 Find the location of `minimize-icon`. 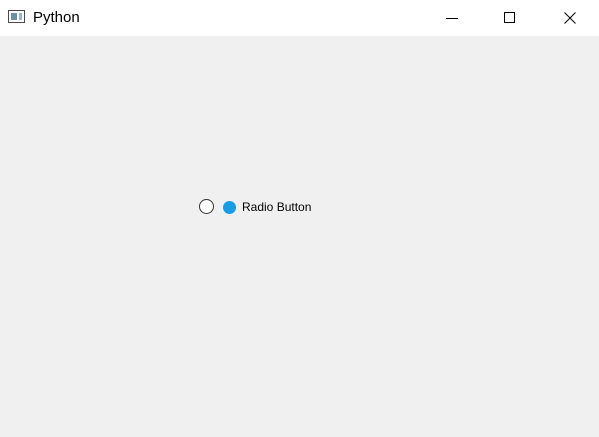

minimize-icon is located at coordinates (452, 18).